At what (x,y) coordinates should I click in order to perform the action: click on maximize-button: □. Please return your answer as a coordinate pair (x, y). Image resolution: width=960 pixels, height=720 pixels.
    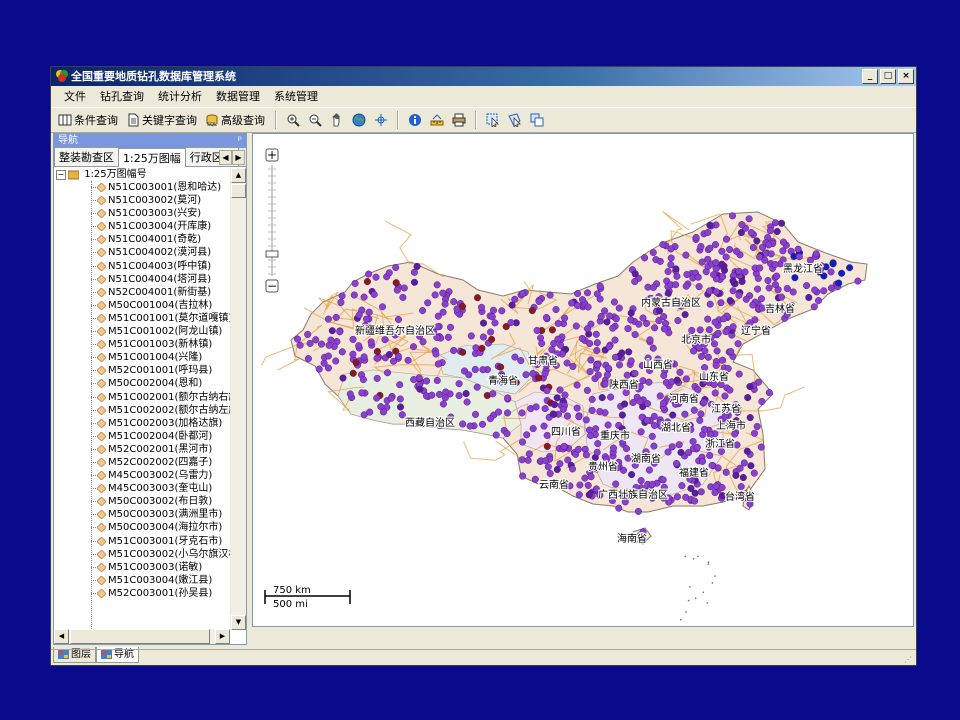
    Looking at the image, I should click on (888, 76).